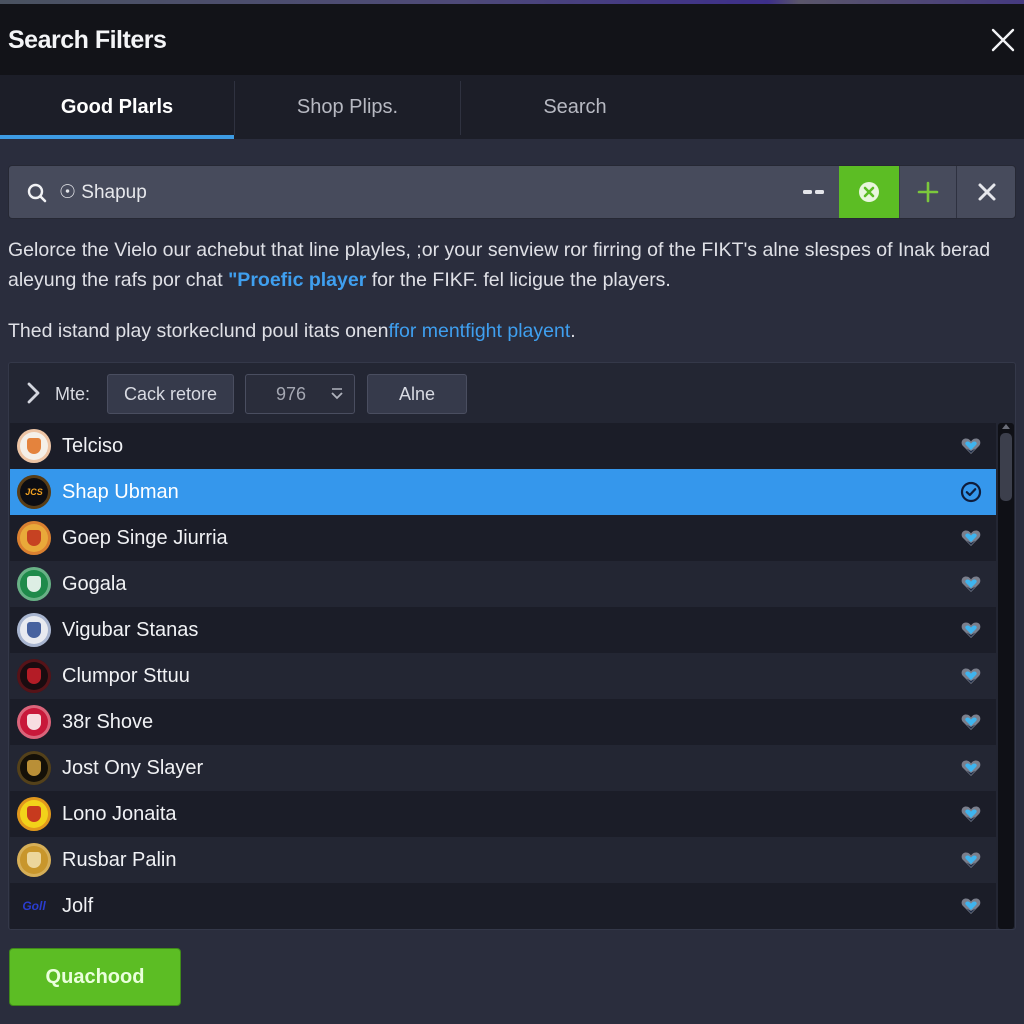 The image size is (1024, 1024). What do you see at coordinates (93, 445) in the screenshot?
I see `player-name: Telciso` at bounding box center [93, 445].